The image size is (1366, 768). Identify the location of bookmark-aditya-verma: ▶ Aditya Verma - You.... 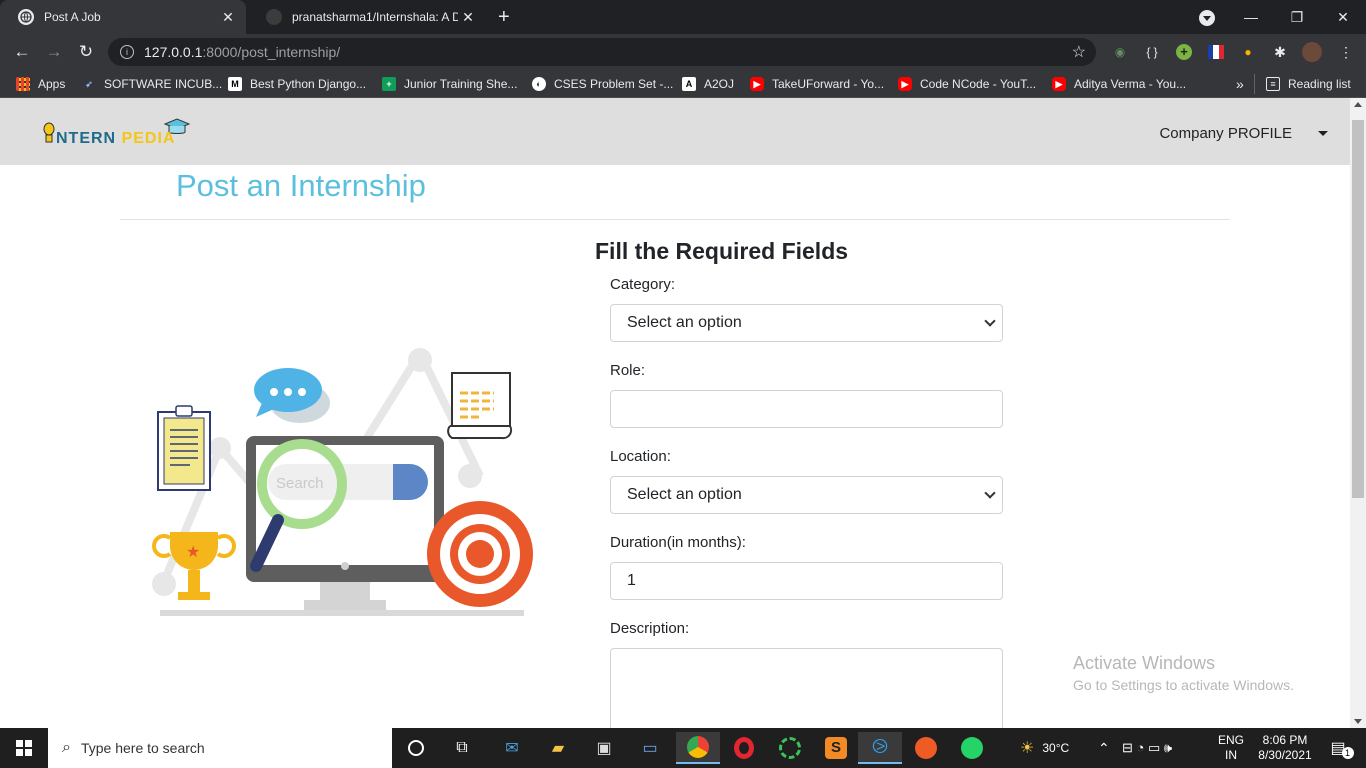
(1119, 84).